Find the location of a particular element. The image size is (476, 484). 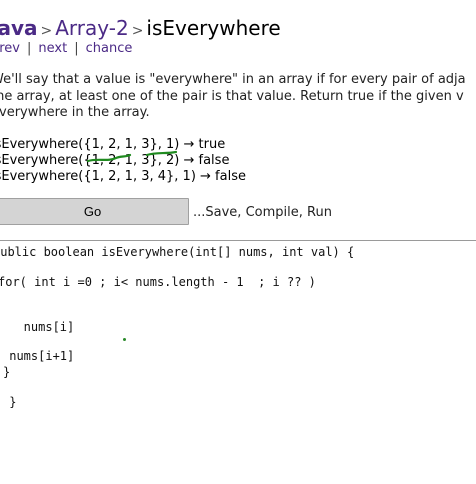

example-line: isEverywhere({1, 2, 1, 3}, 1) → true is located at coordinates (113, 144).